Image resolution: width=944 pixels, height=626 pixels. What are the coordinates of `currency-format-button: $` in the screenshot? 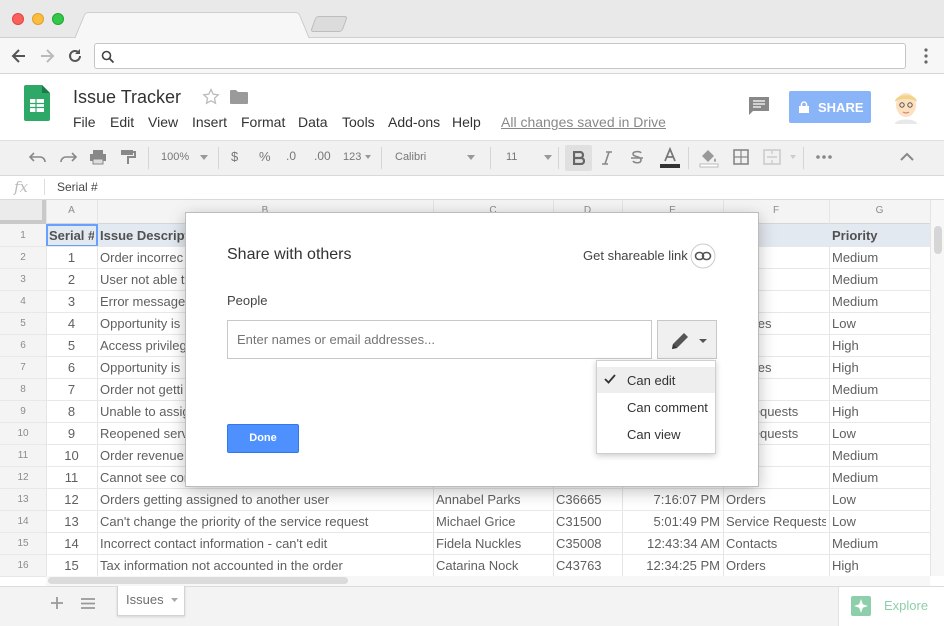 It's located at (234, 156).